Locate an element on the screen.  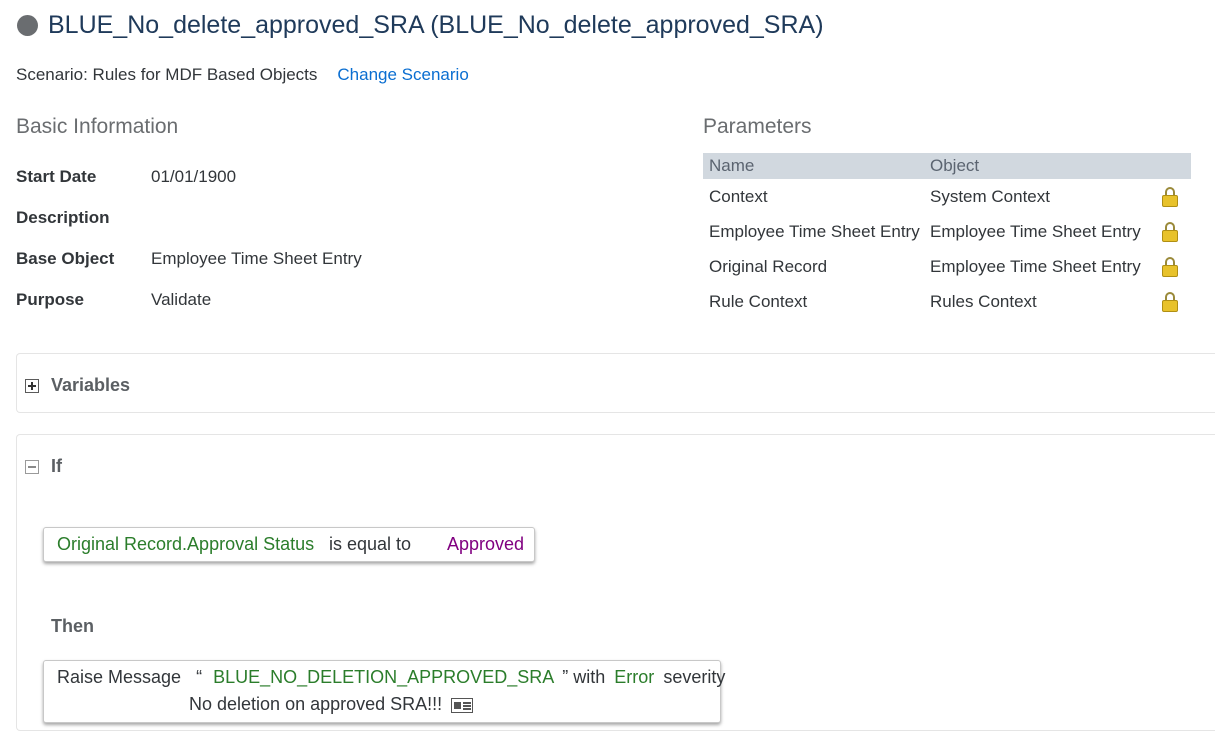
parameters-title: Parameters is located at coordinates (757, 126).